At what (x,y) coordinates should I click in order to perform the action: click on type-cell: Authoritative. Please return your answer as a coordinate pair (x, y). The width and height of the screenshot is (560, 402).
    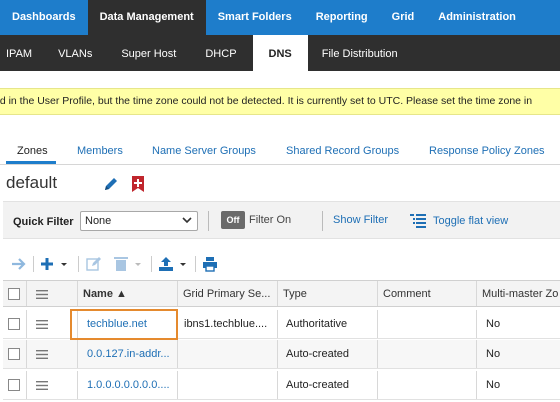
    Looking at the image, I should click on (328, 324).